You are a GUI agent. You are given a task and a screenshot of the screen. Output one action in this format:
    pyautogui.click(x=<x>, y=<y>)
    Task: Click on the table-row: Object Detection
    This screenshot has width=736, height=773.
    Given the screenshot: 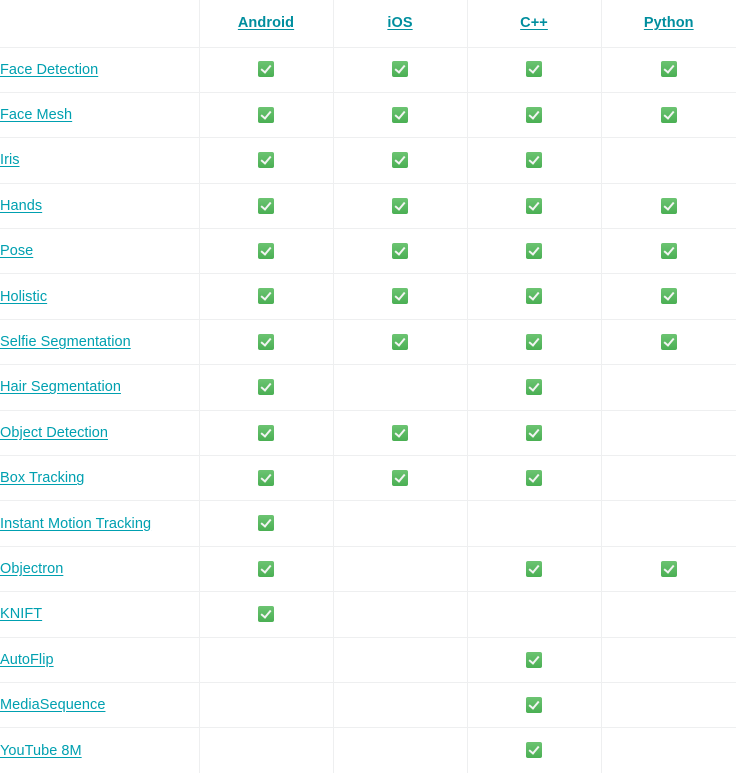 What is the action you would take?
    pyautogui.click(x=368, y=433)
    